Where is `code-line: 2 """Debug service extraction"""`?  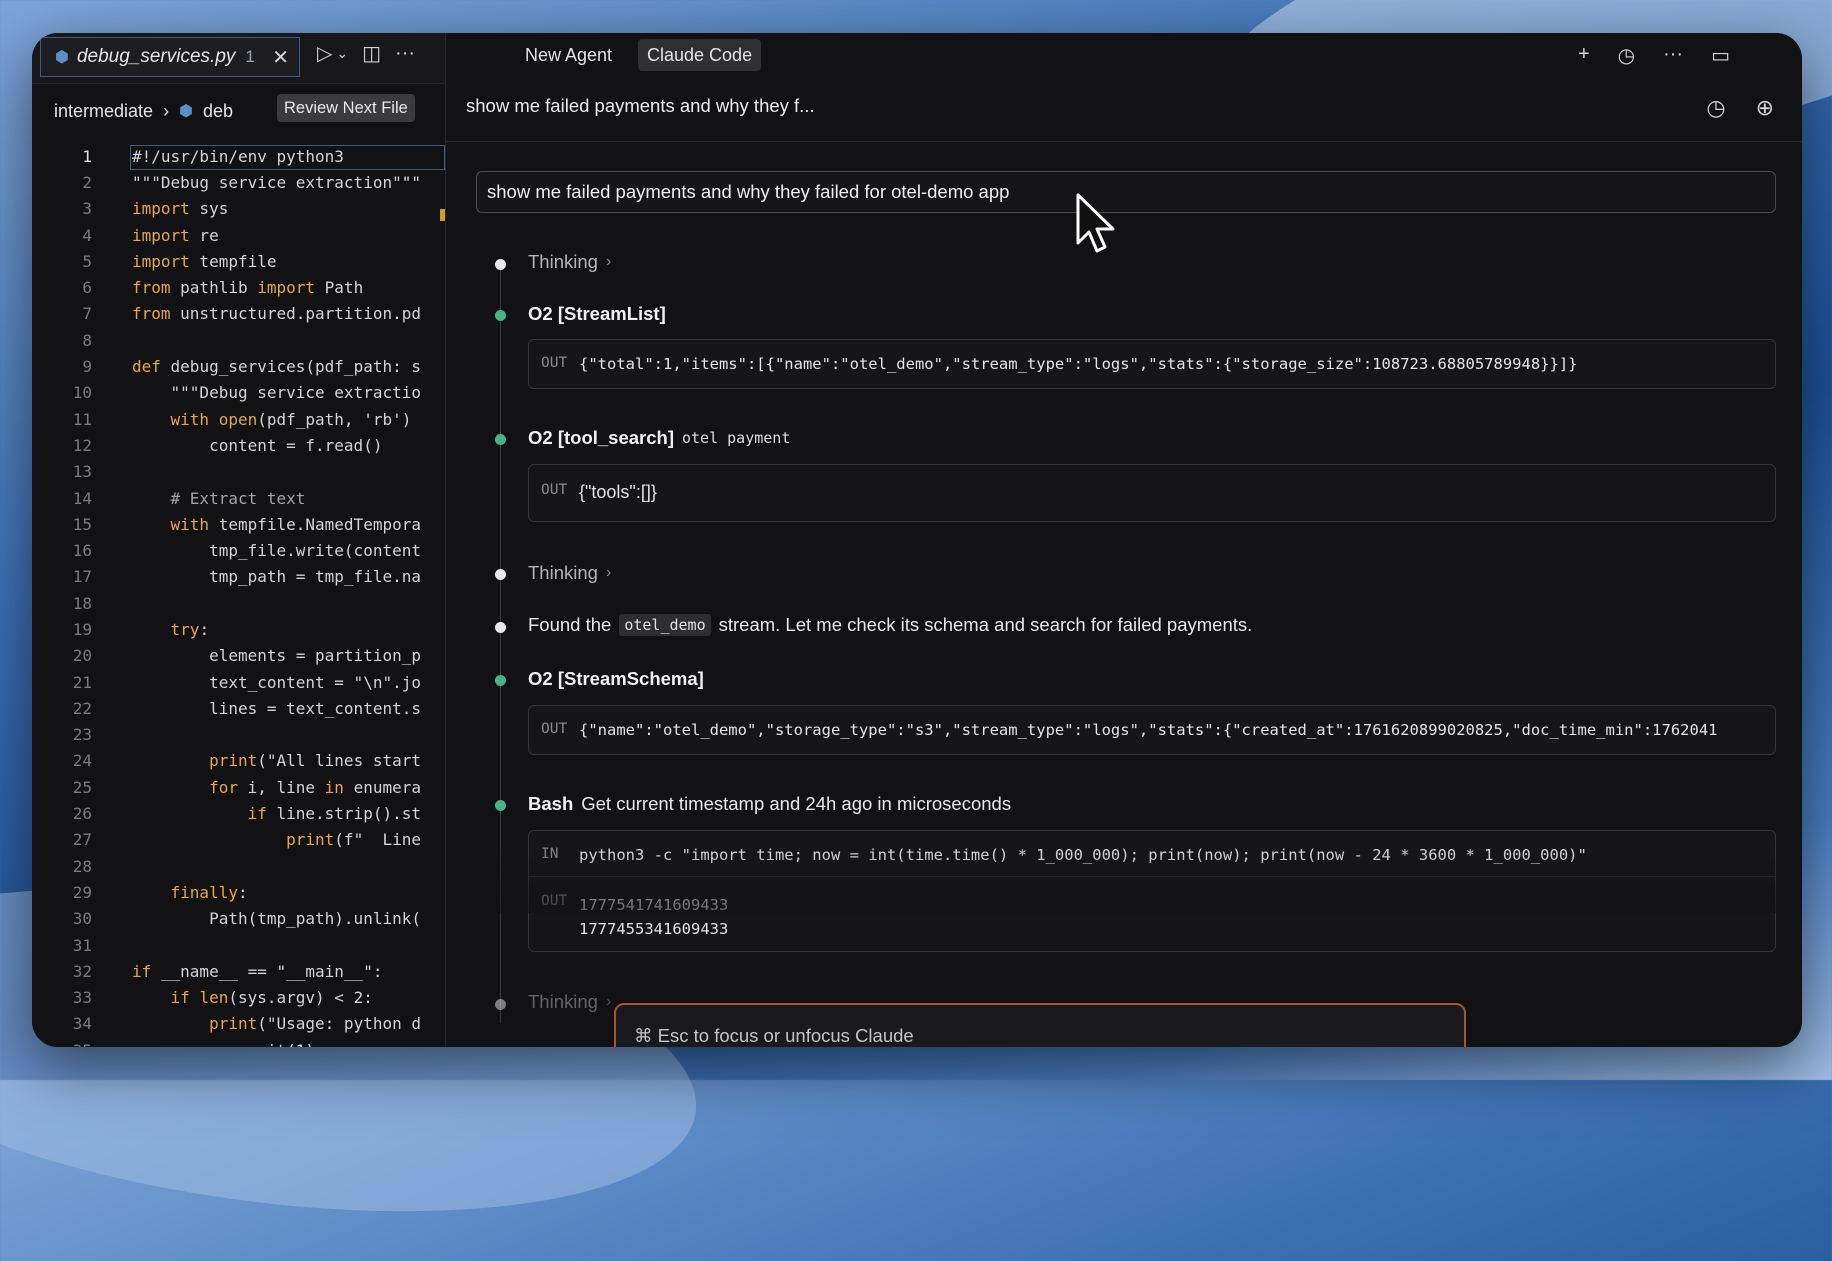 code-line: 2 """Debug service extraction""" is located at coordinates (238, 182).